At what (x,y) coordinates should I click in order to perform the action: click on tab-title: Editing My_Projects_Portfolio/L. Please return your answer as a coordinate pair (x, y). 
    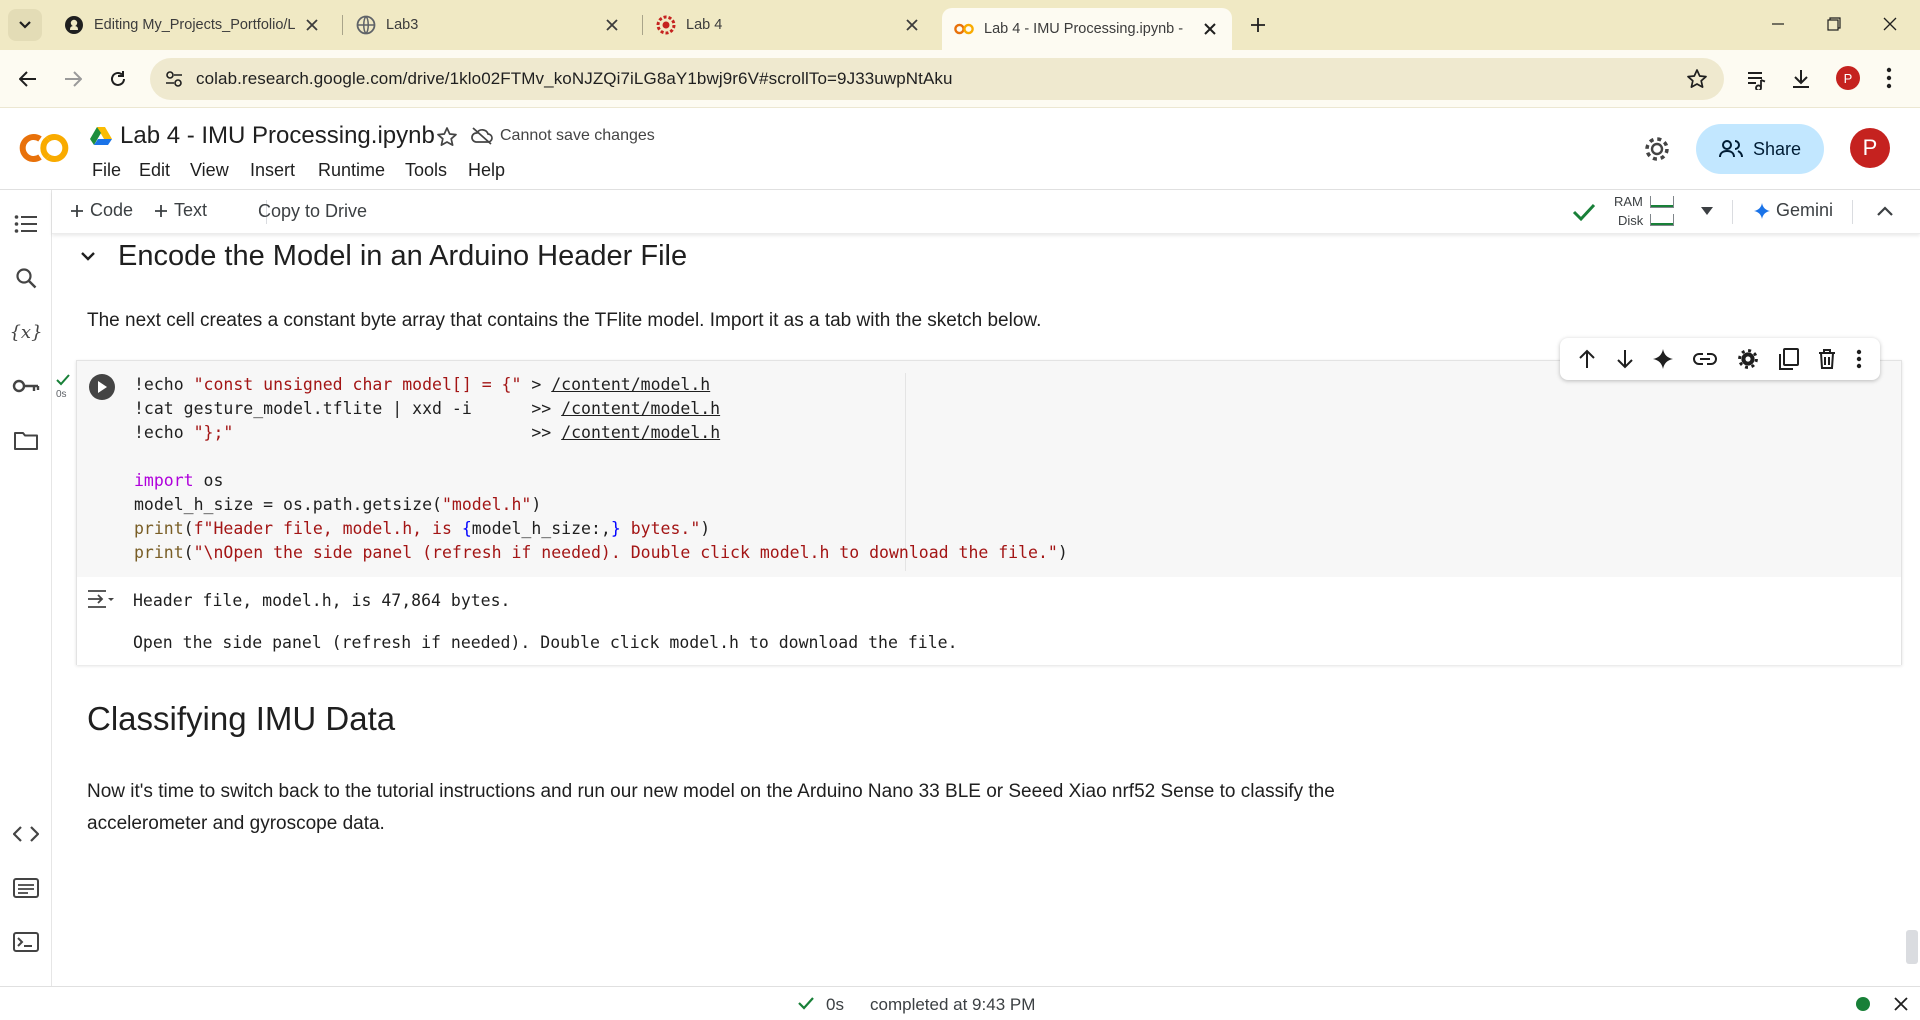
    Looking at the image, I should click on (195, 25).